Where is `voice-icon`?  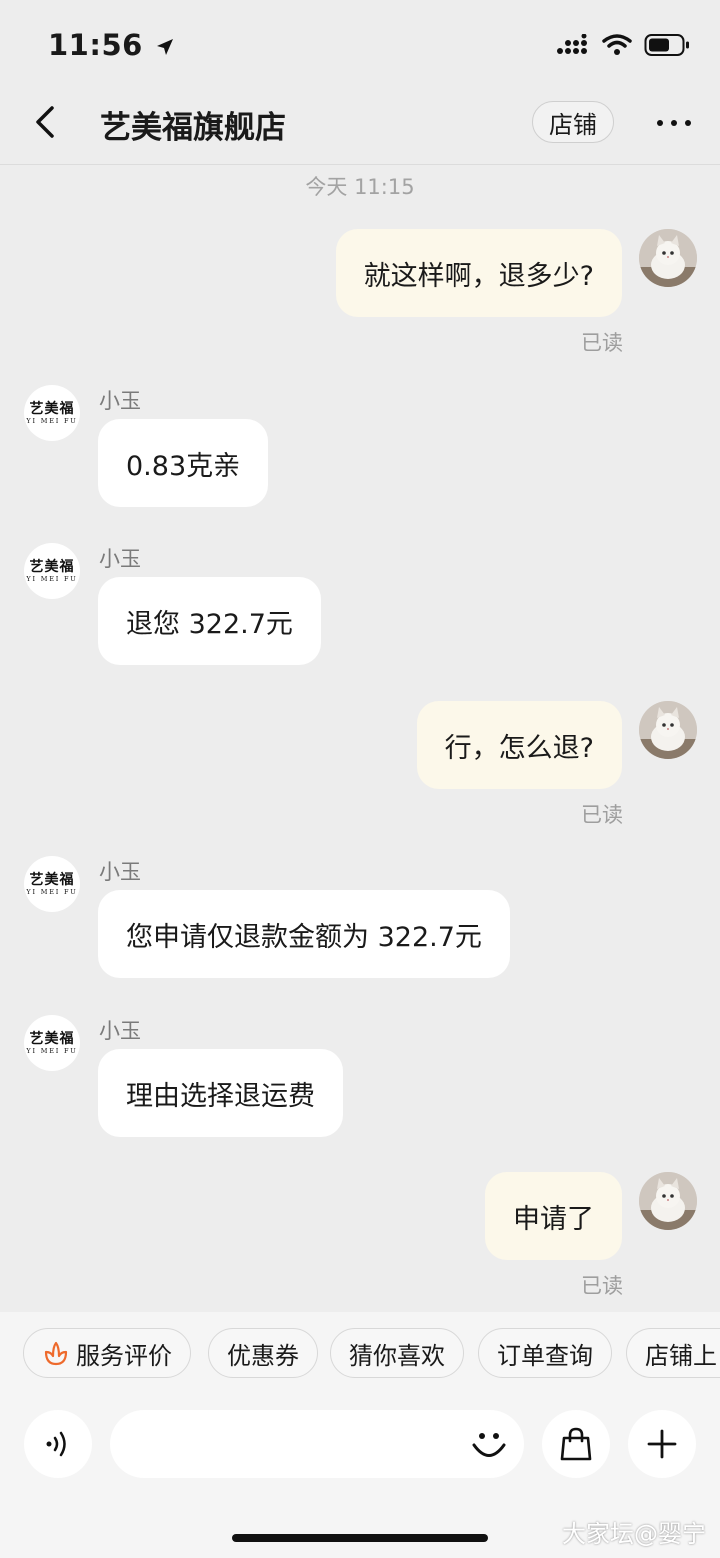 voice-icon is located at coordinates (56, 1444).